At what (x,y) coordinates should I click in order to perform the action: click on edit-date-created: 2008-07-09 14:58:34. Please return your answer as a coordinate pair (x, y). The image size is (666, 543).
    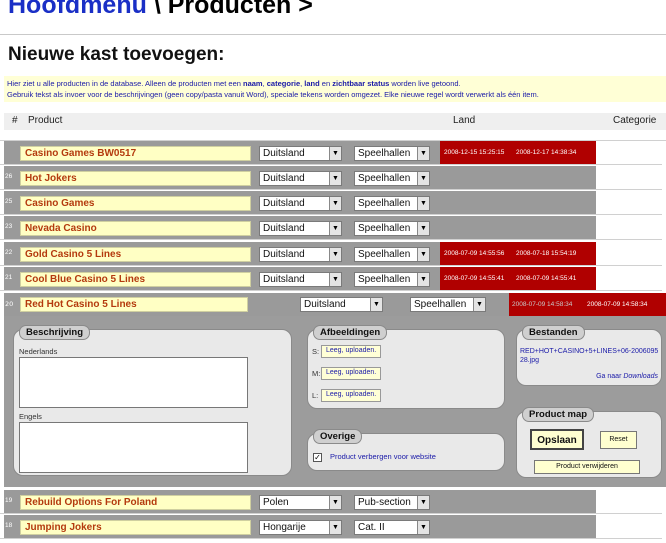
    Looking at the image, I should click on (542, 304).